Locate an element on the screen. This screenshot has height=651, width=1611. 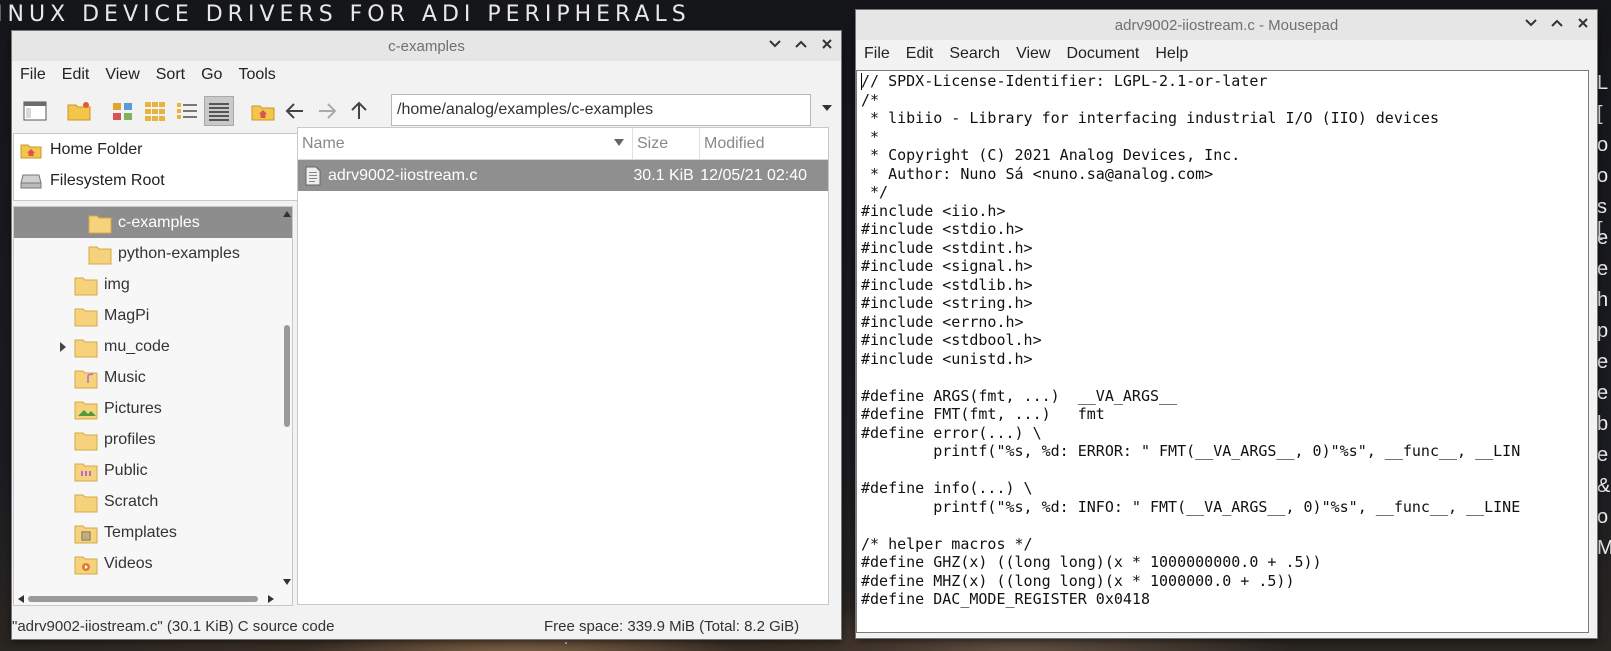
menu-search: Search is located at coordinates (974, 54).